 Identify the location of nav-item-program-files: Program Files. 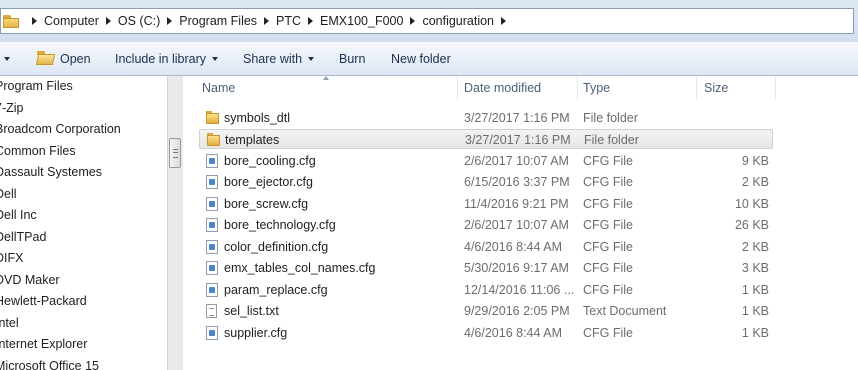
(36, 86).